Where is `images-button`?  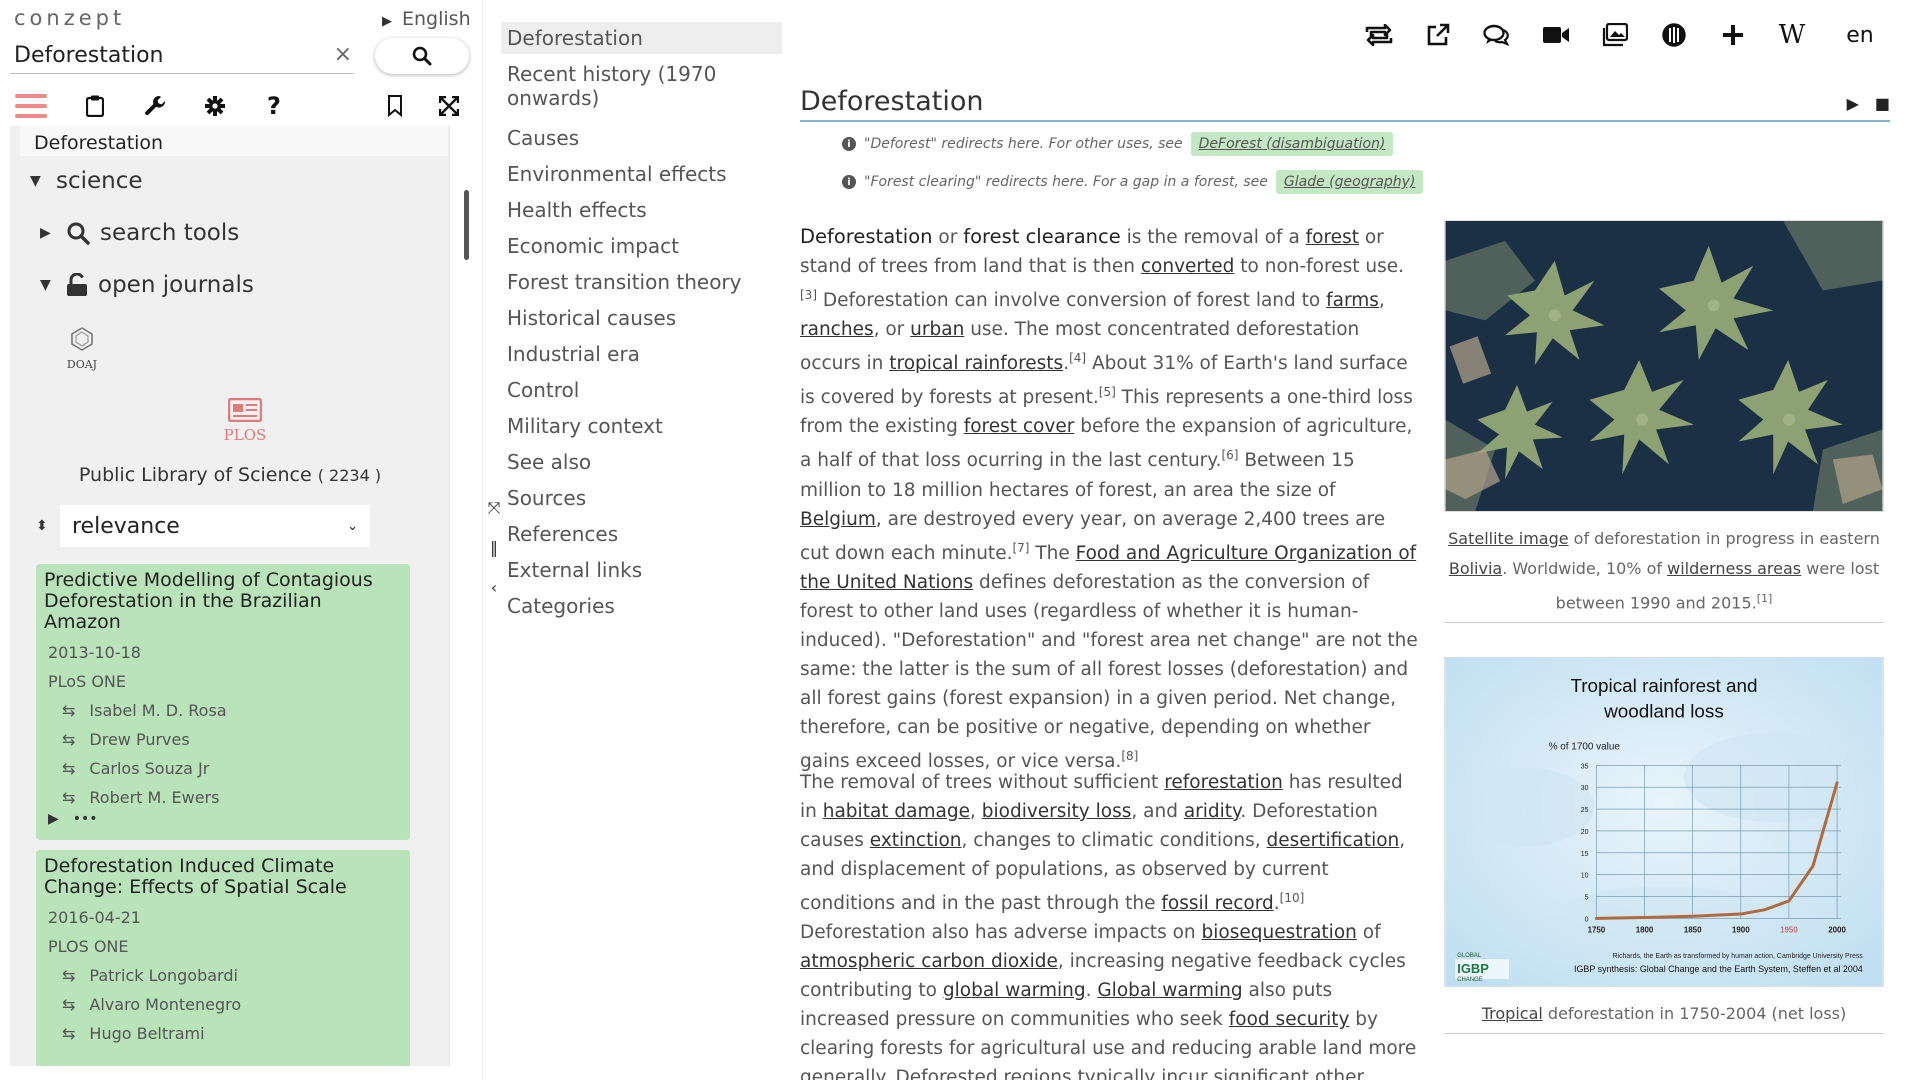 images-button is located at coordinates (1615, 35).